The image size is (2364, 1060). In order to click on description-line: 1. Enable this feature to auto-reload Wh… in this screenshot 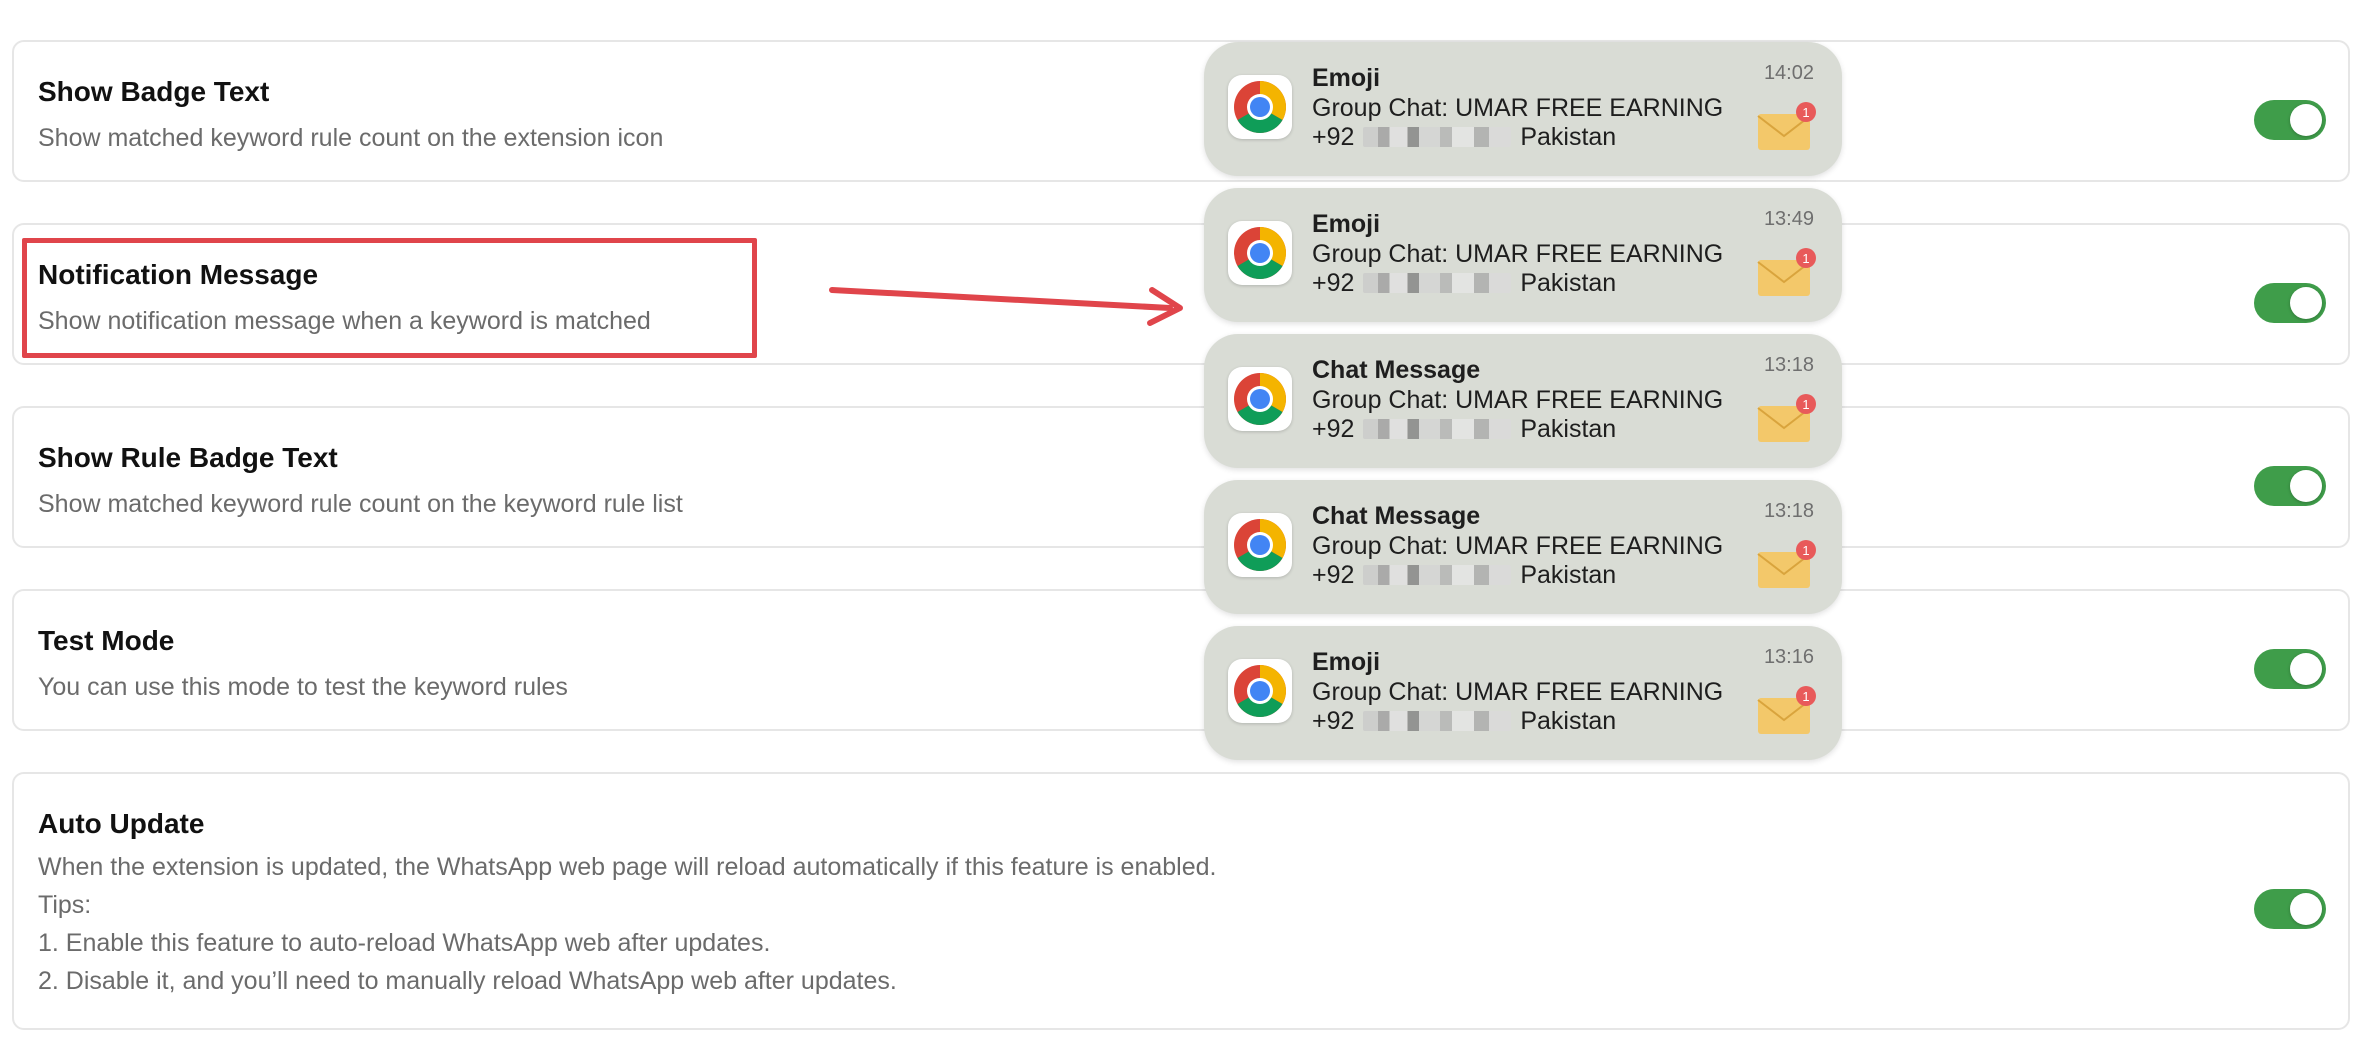, I will do `click(404, 943)`.